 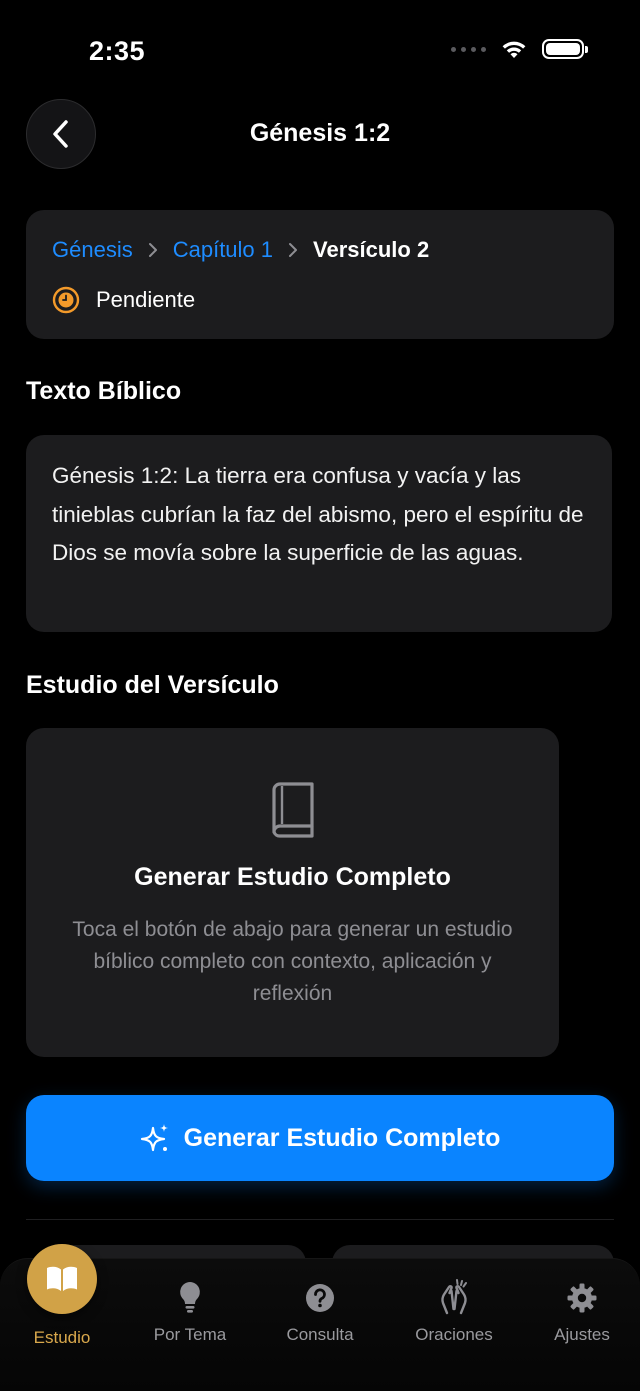 What do you see at coordinates (62, 1337) in the screenshot?
I see `tab-estudio-label: Estudio` at bounding box center [62, 1337].